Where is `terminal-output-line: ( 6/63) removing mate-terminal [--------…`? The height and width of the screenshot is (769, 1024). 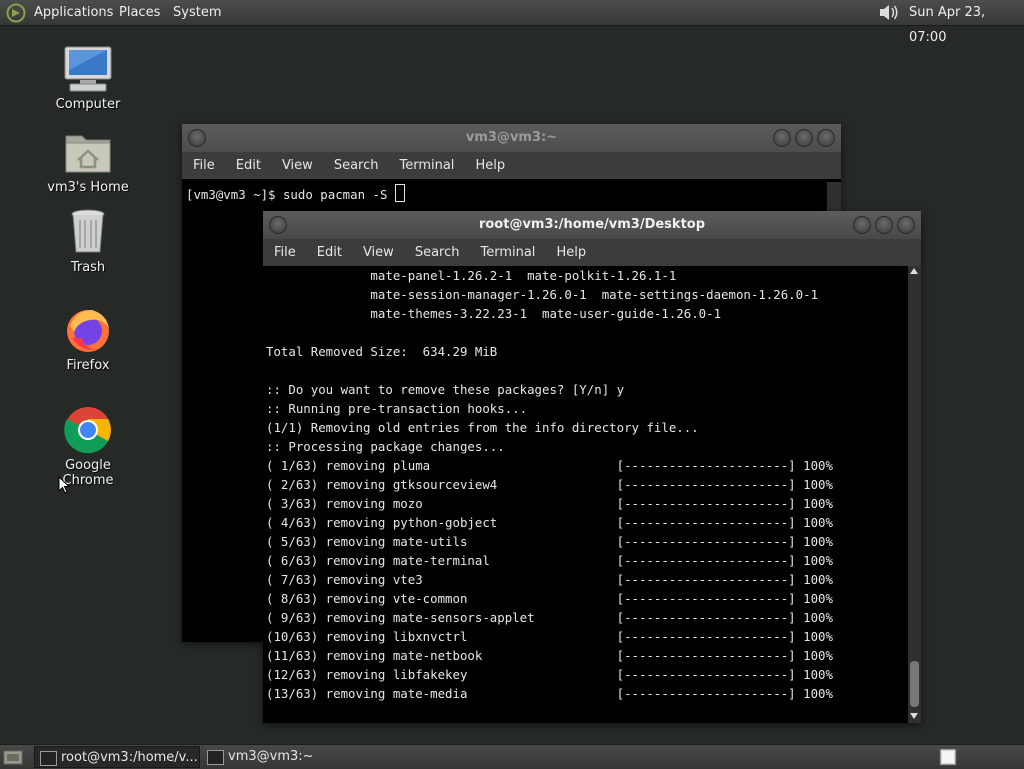 terminal-output-line: ( 6/63) removing mate-terminal [--------… is located at coordinates (549, 560).